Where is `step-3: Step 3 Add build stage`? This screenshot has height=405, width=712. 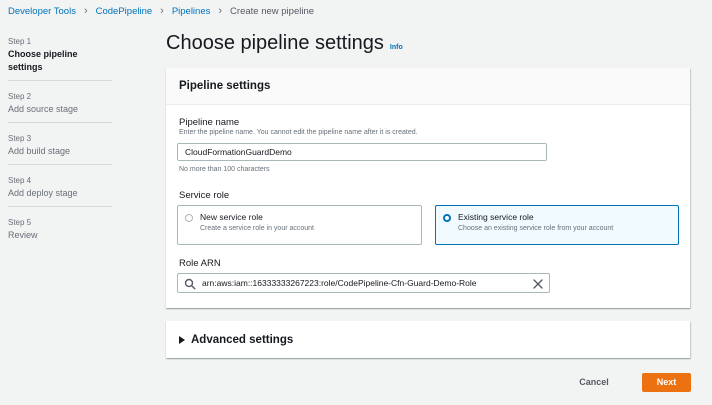 step-3: Step 3 Add build stage is located at coordinates (60, 149).